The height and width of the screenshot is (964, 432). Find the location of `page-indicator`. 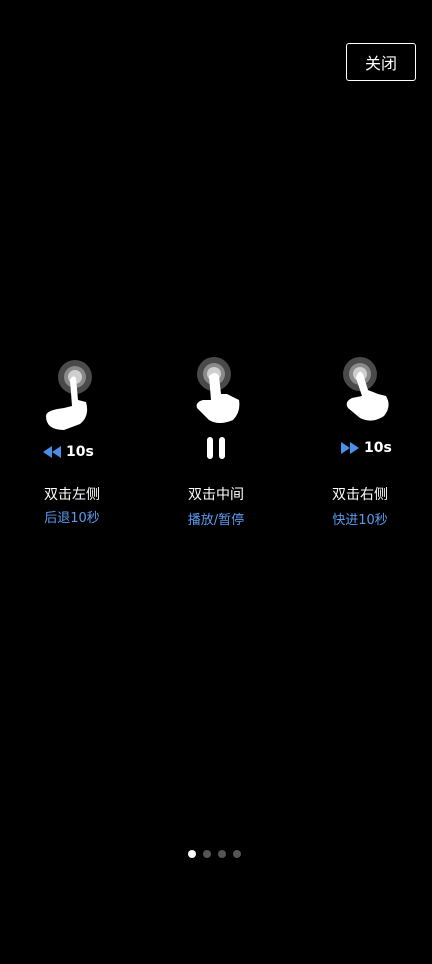

page-indicator is located at coordinates (214, 854).